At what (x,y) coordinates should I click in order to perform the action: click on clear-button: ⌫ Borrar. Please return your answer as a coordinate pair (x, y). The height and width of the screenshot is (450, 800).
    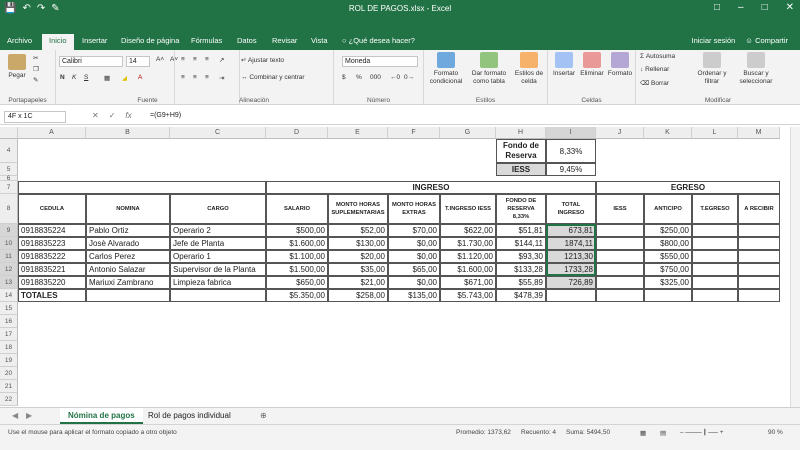
    Looking at the image, I should click on (654, 83).